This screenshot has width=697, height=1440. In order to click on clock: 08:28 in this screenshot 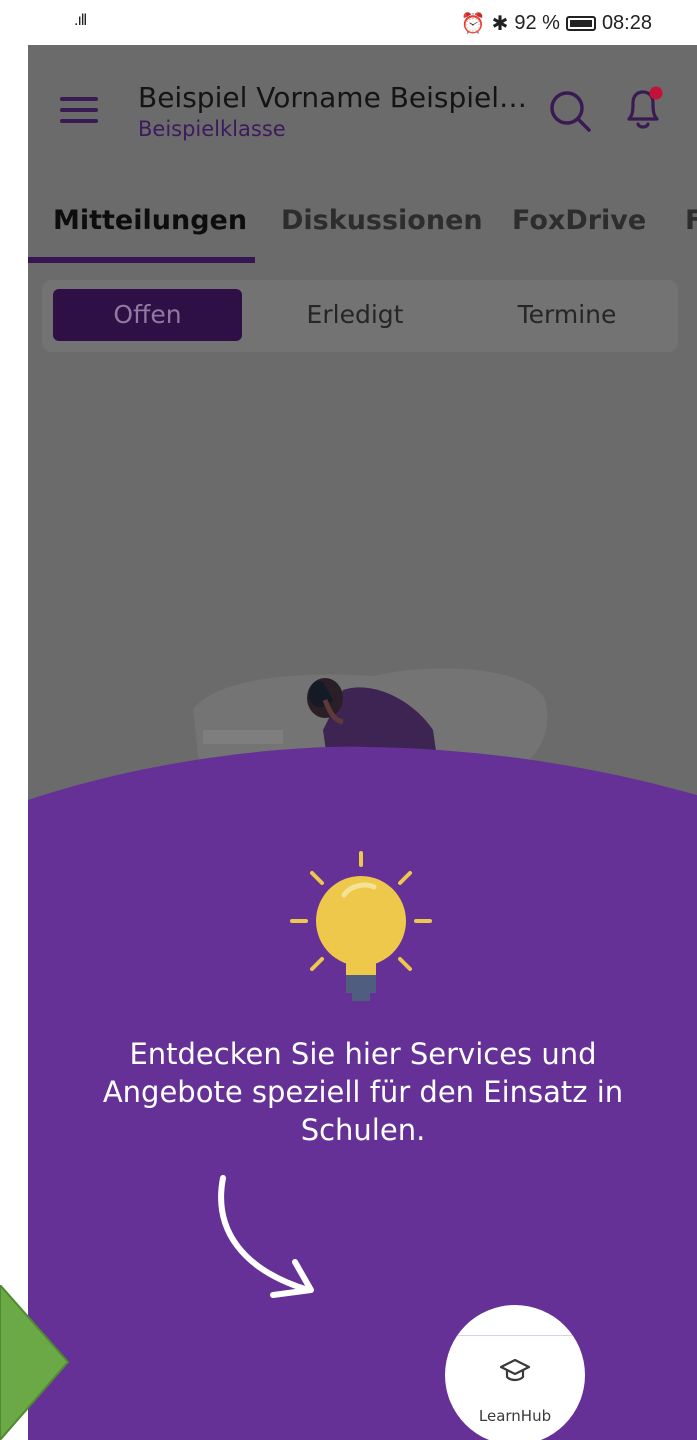, I will do `click(626, 23)`.